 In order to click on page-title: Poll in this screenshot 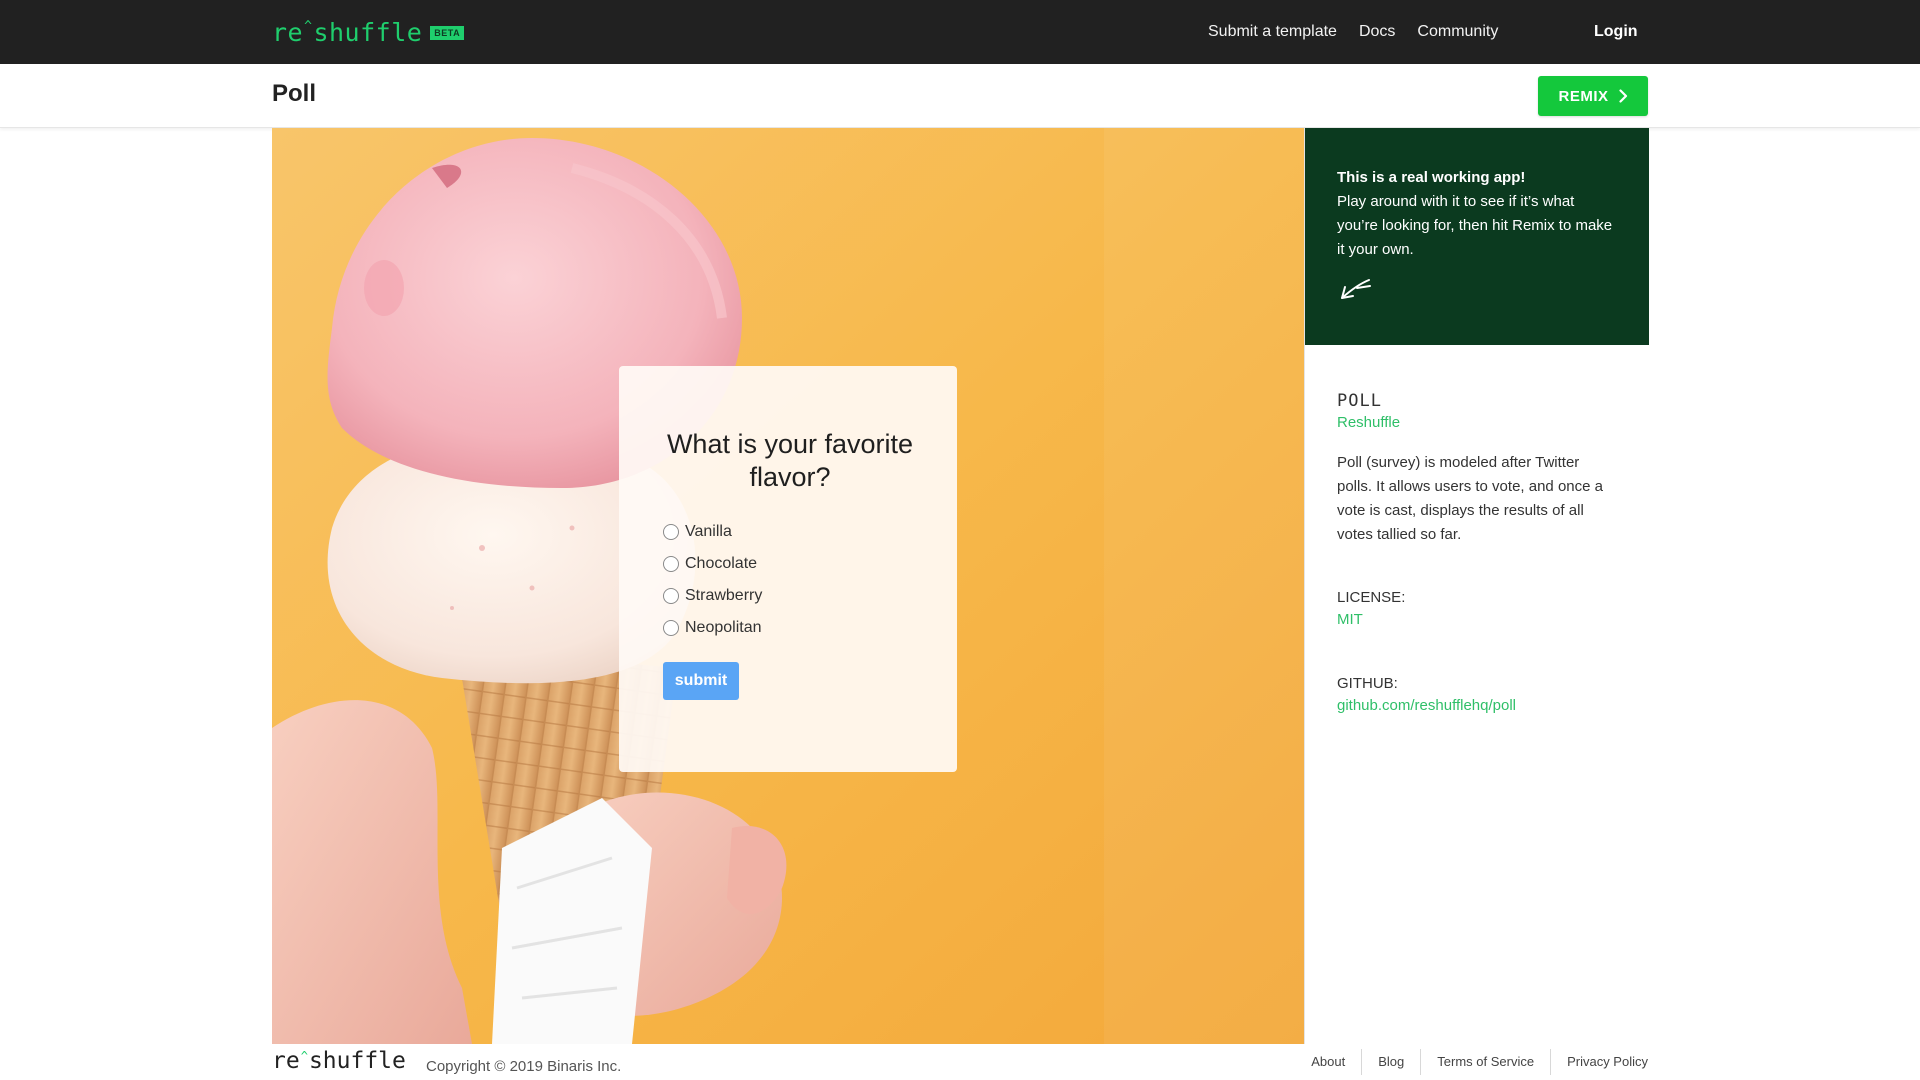, I will do `click(294, 93)`.